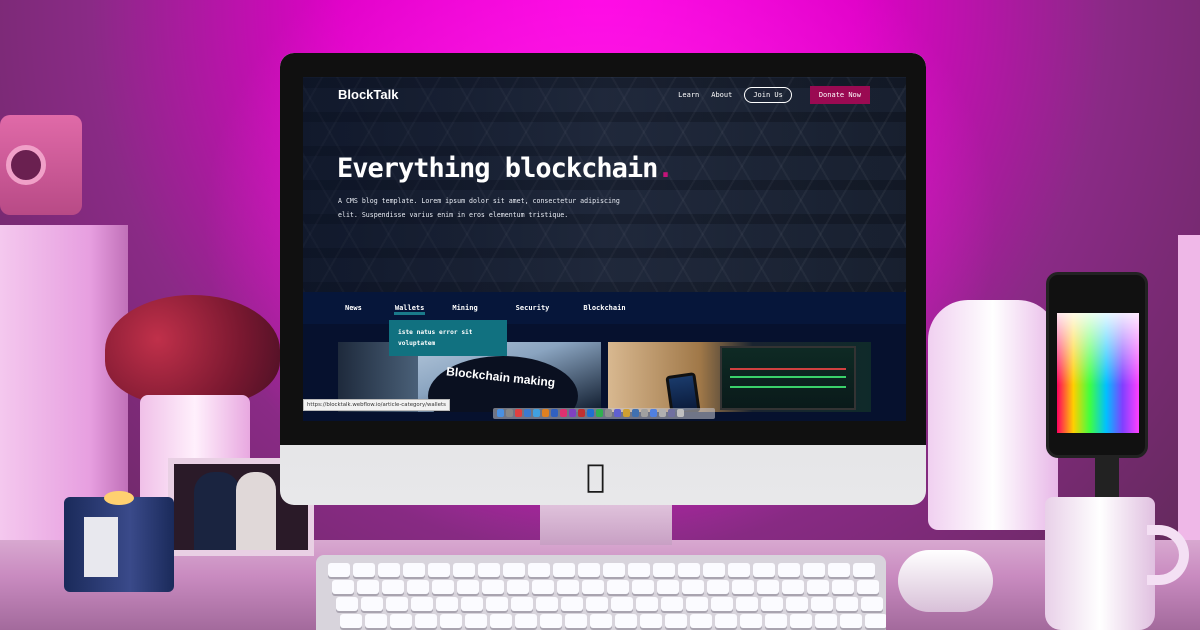 The height and width of the screenshot is (630, 1200). What do you see at coordinates (604, 308) in the screenshot?
I see `category-blockchain: Blockchain` at bounding box center [604, 308].